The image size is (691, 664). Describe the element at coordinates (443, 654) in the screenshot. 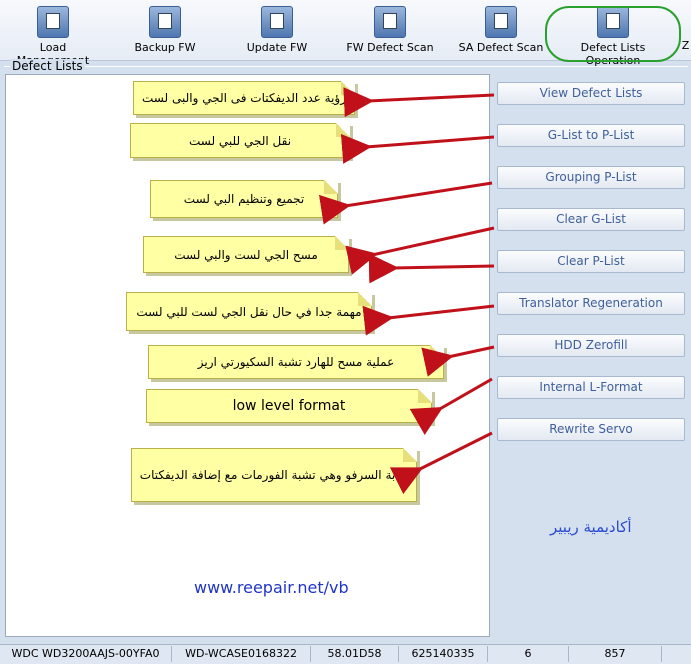

I see `status-lba: 625140335` at that location.